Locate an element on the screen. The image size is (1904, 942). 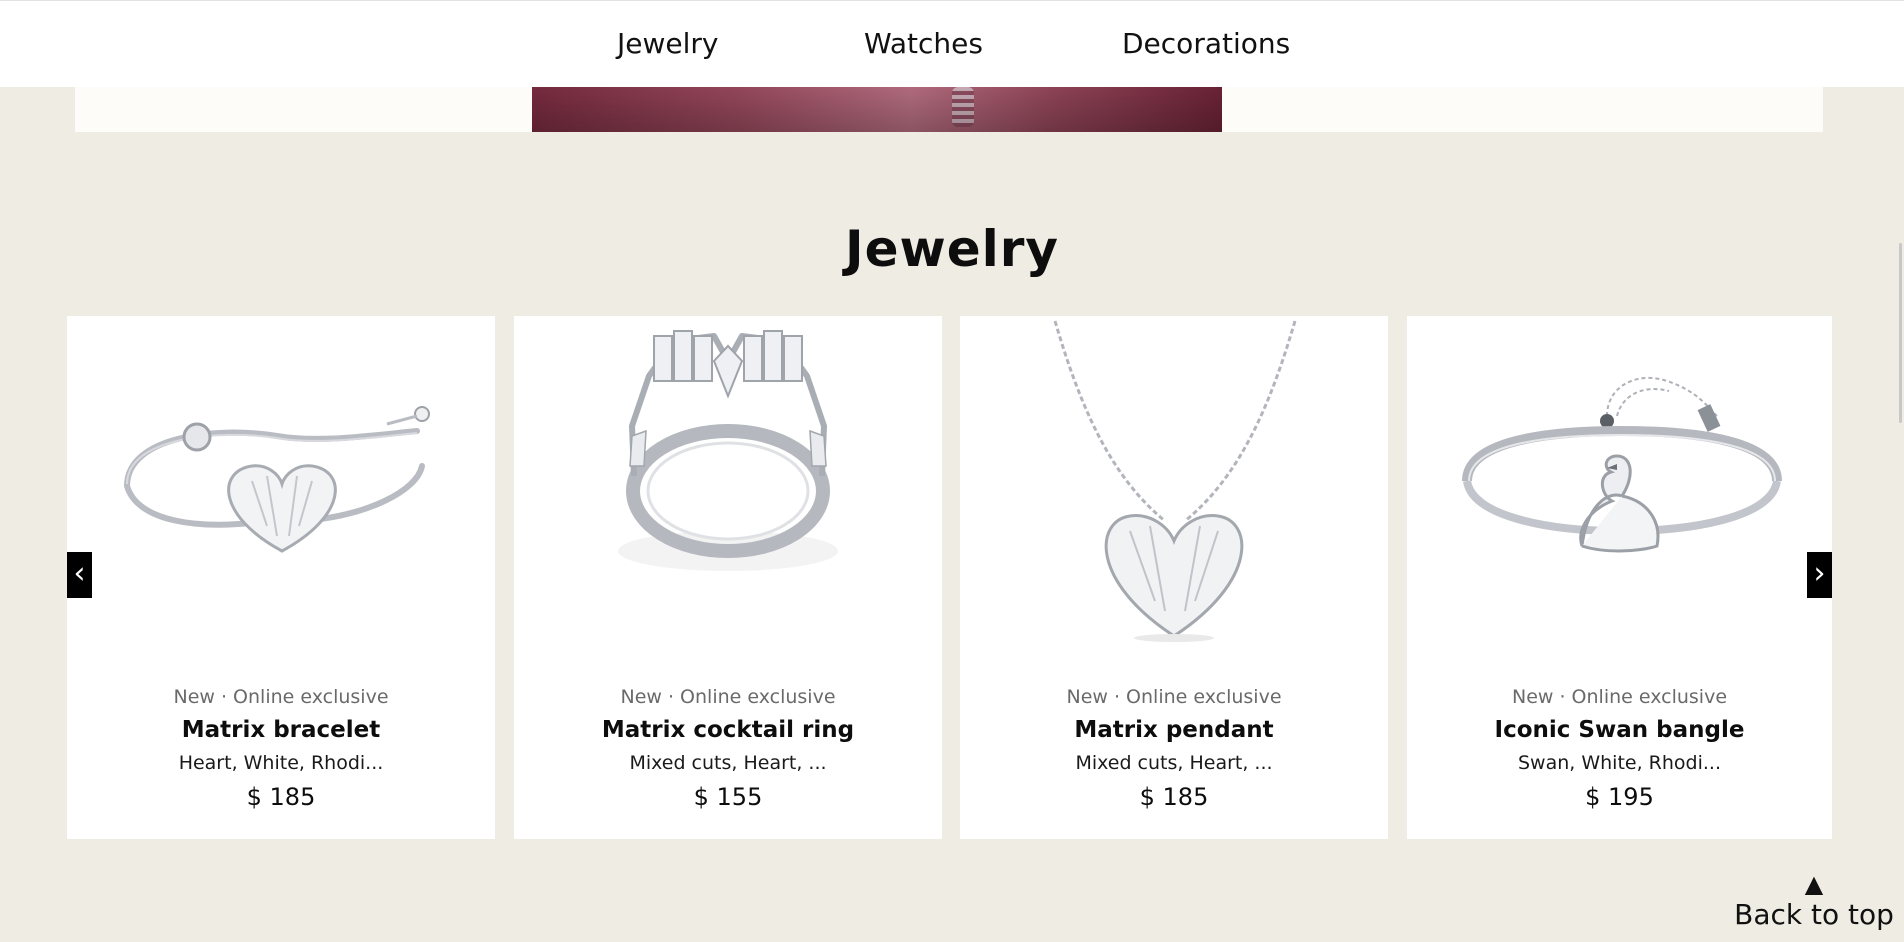
back-to-top-link: ▲ Back to top is located at coordinates (1814, 900).